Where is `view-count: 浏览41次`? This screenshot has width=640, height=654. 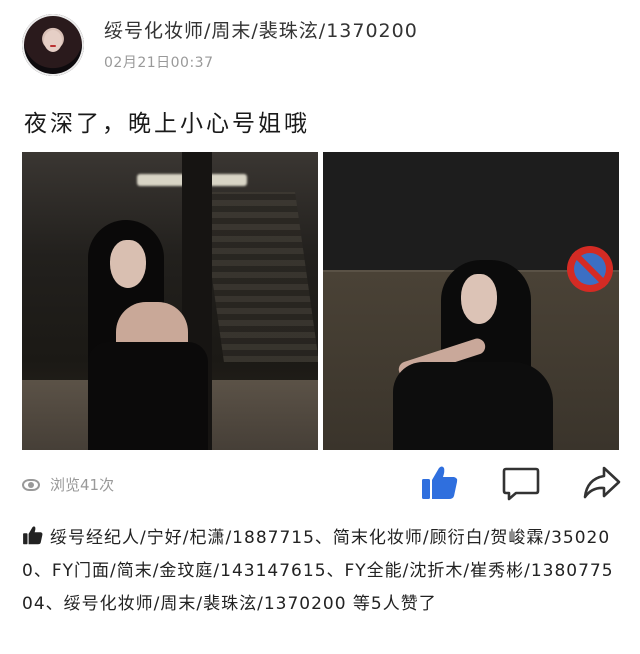
view-count: 浏览41次 is located at coordinates (68, 484).